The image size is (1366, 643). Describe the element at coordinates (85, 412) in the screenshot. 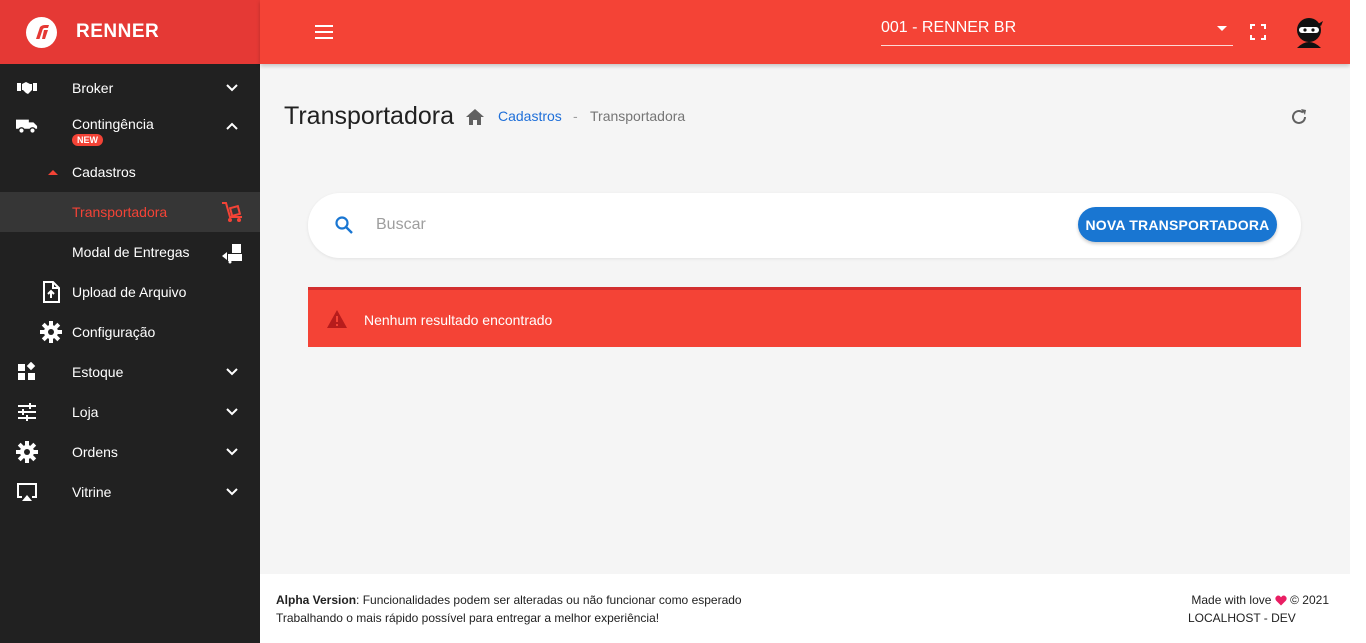

I see `sidebar-item-label: Loja` at that location.